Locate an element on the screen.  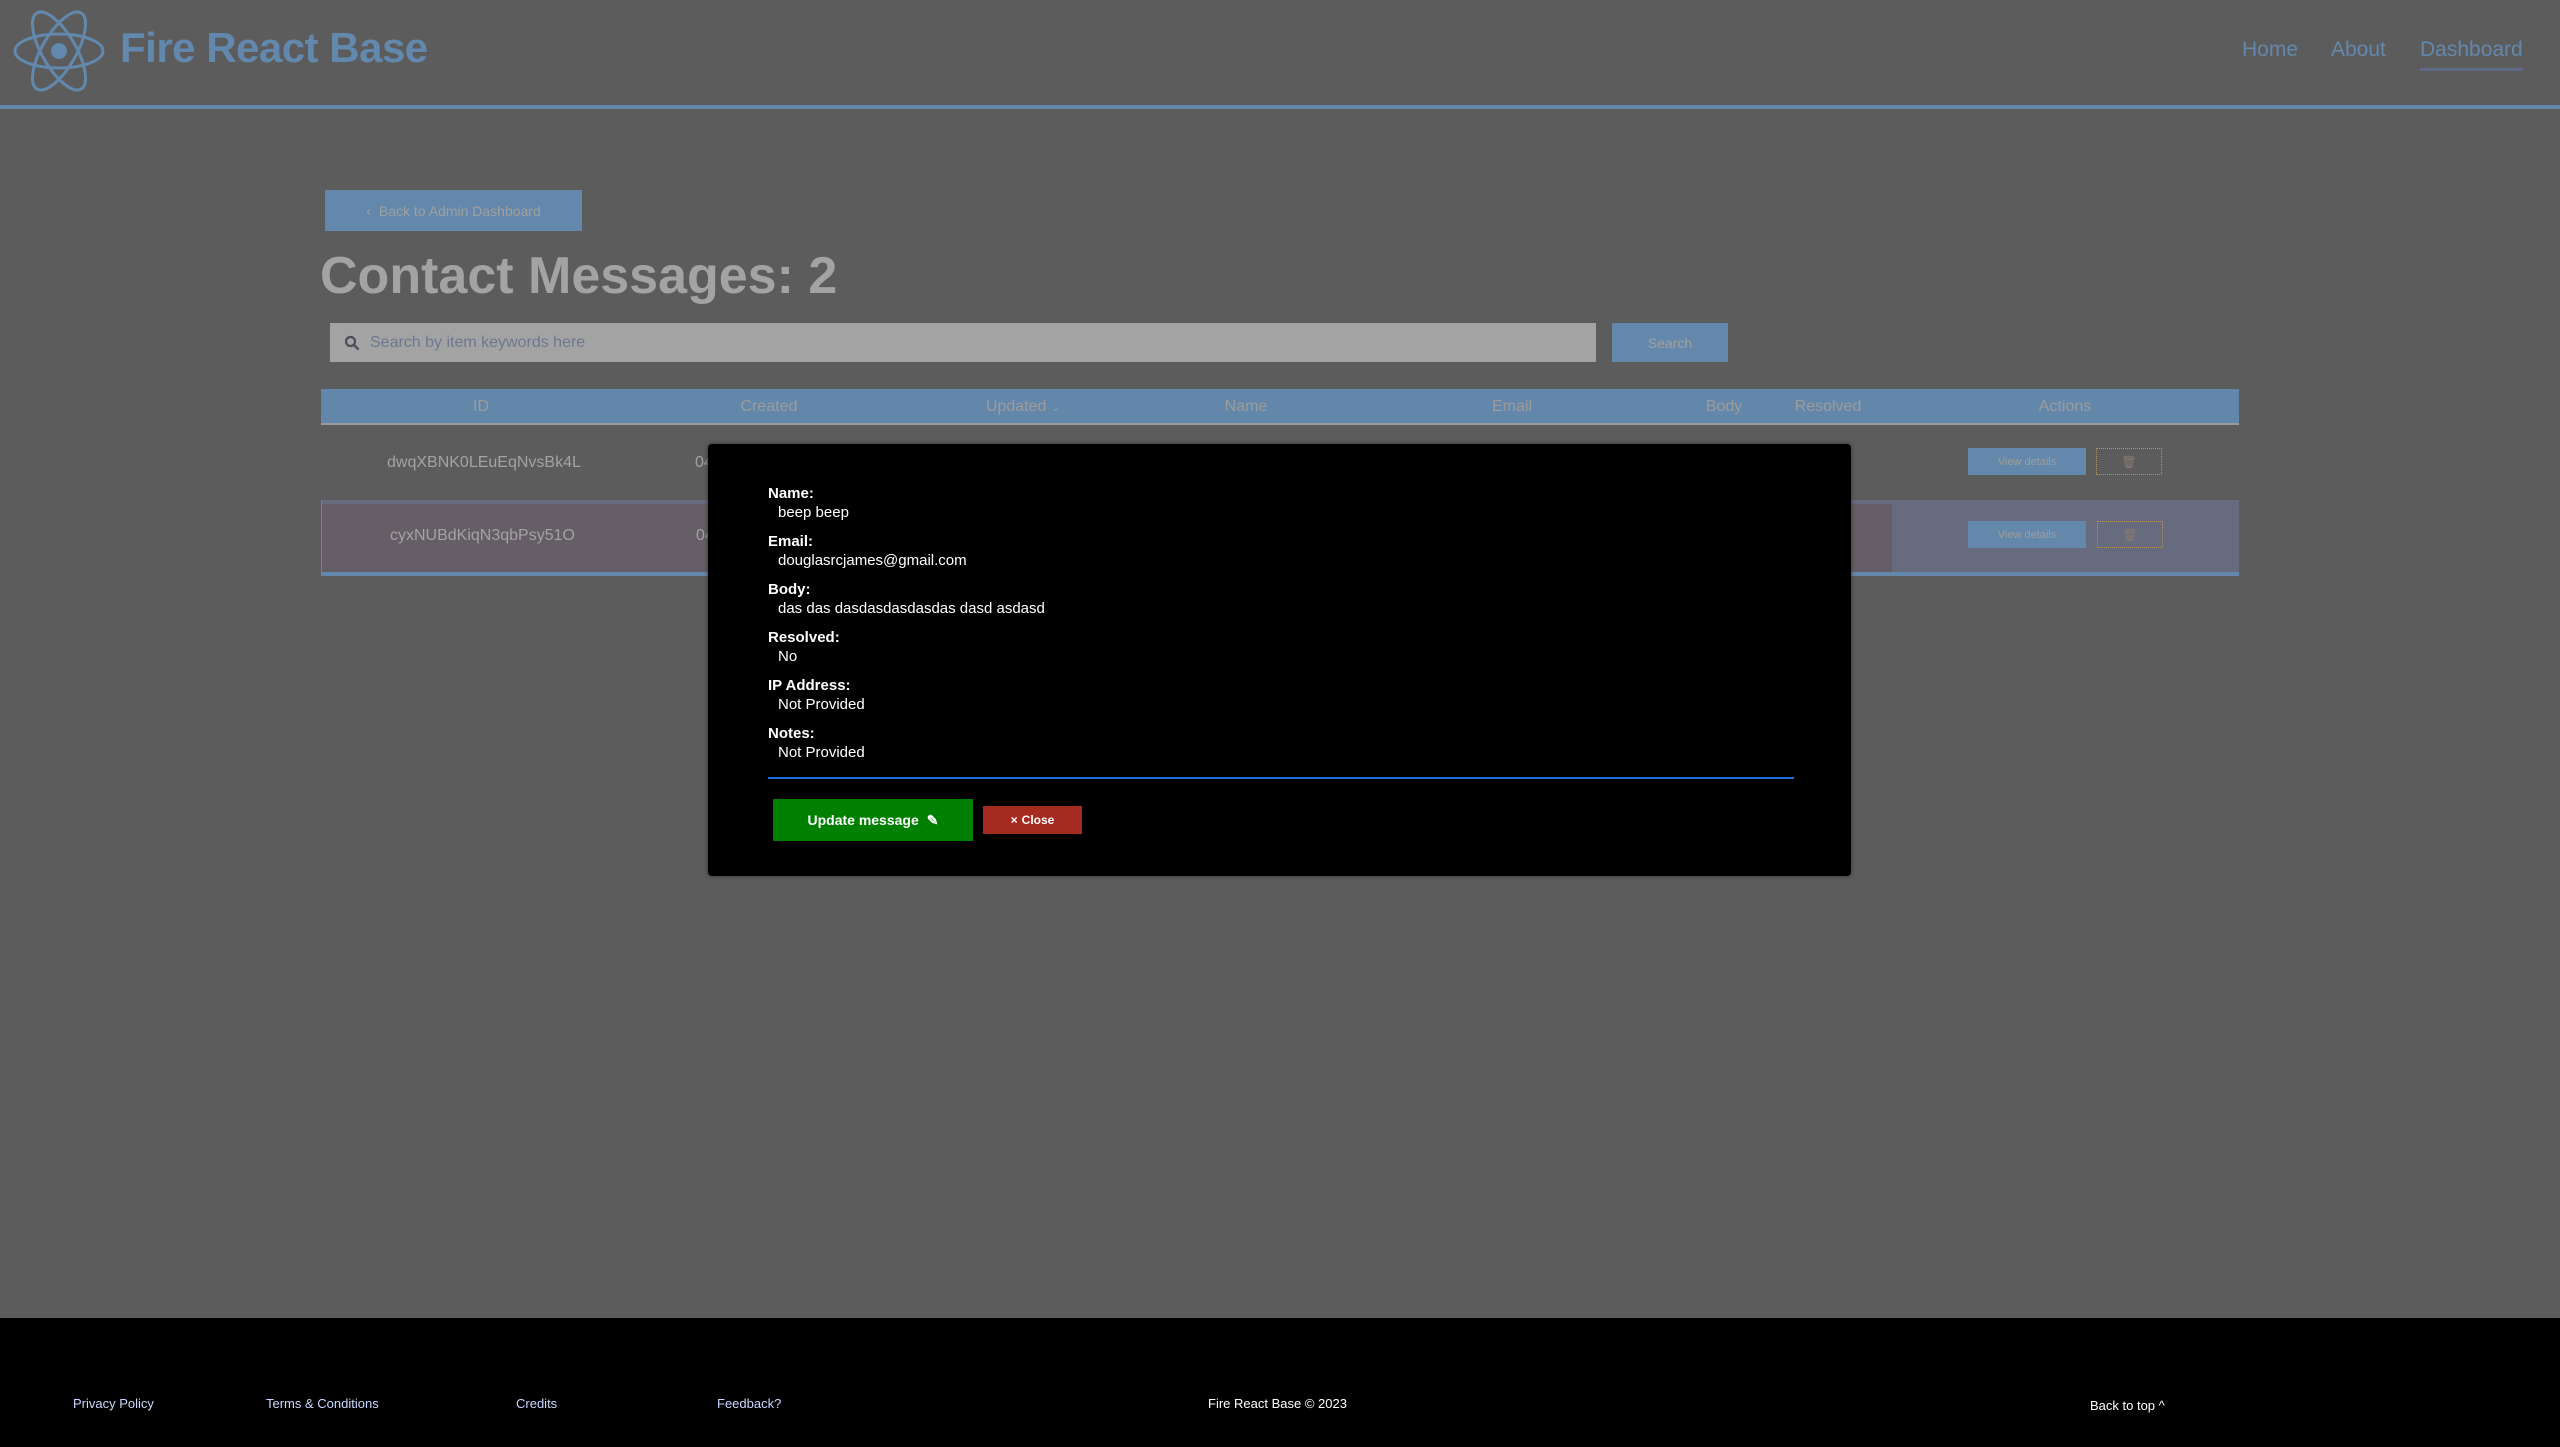
footer-credits-link: Credits is located at coordinates (536, 1403).